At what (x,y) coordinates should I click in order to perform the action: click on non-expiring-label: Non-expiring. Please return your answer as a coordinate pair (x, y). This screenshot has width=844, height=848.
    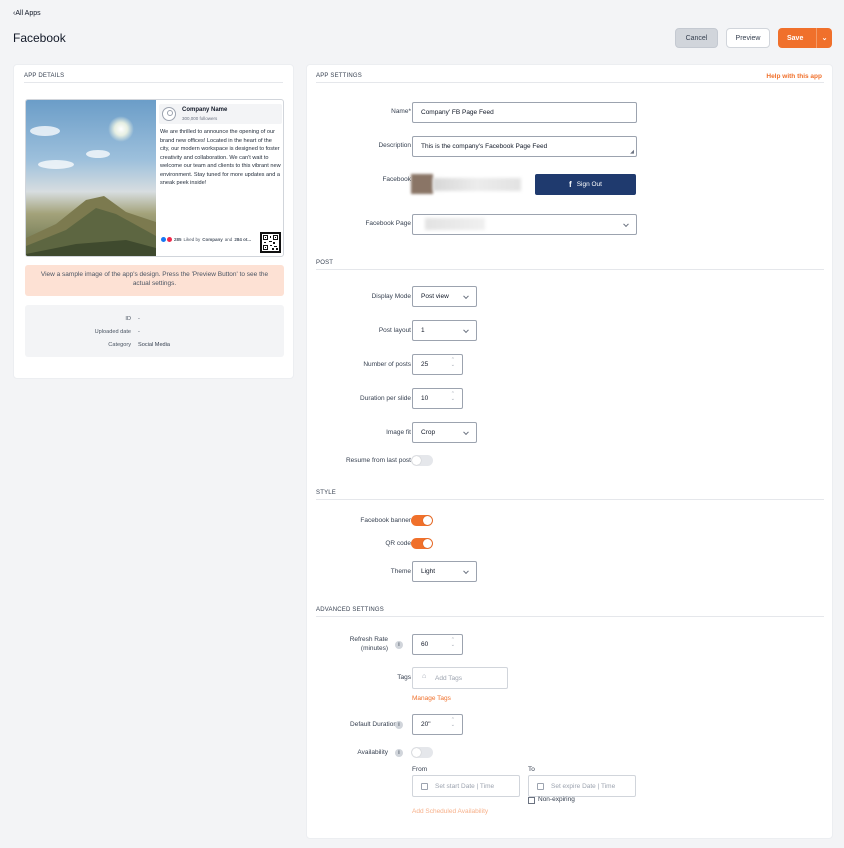
    Looking at the image, I should click on (556, 799).